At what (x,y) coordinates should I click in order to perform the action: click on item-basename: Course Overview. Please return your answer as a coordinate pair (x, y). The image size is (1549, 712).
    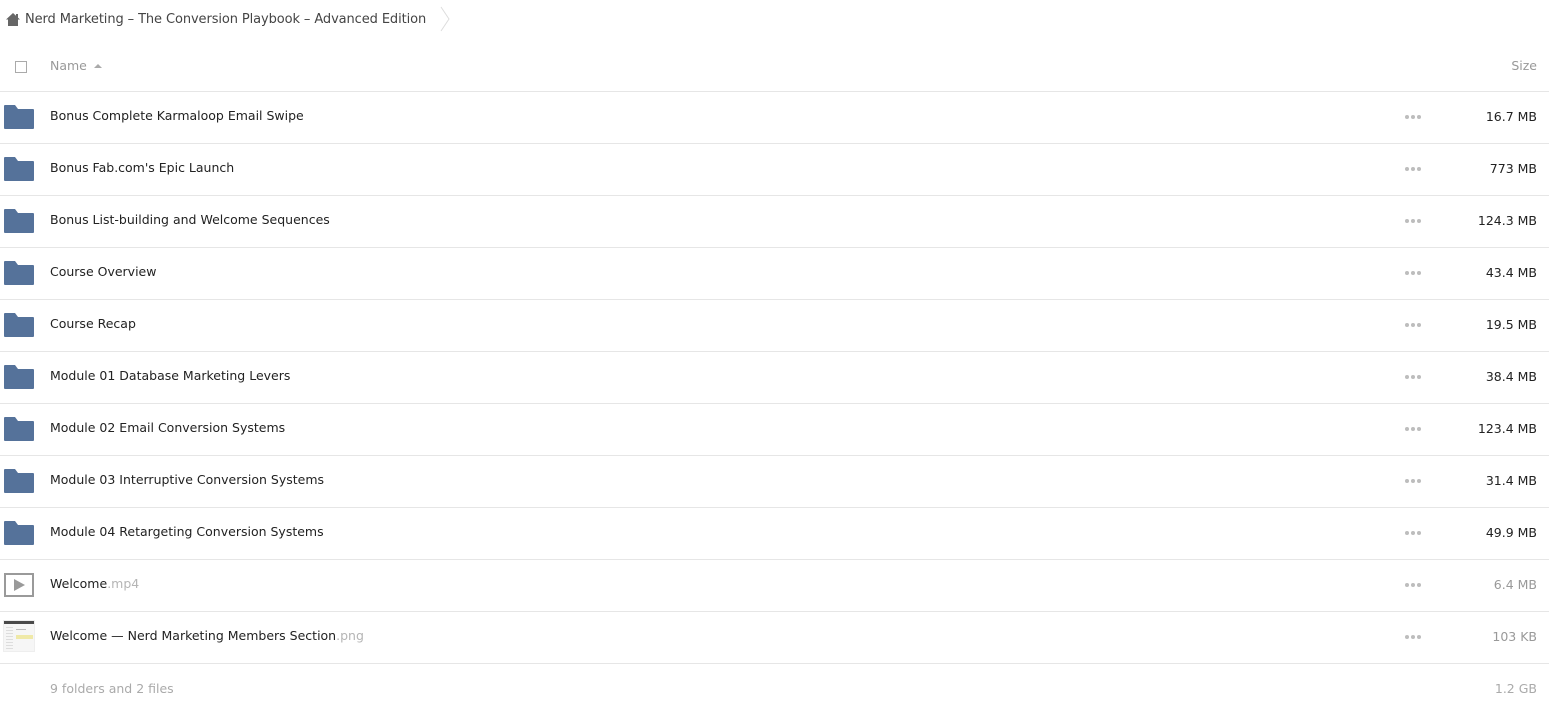
    Looking at the image, I should click on (103, 271).